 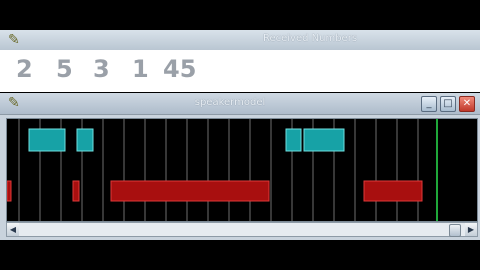 What do you see at coordinates (448, 104) in the screenshot?
I see `maximize-button: □` at bounding box center [448, 104].